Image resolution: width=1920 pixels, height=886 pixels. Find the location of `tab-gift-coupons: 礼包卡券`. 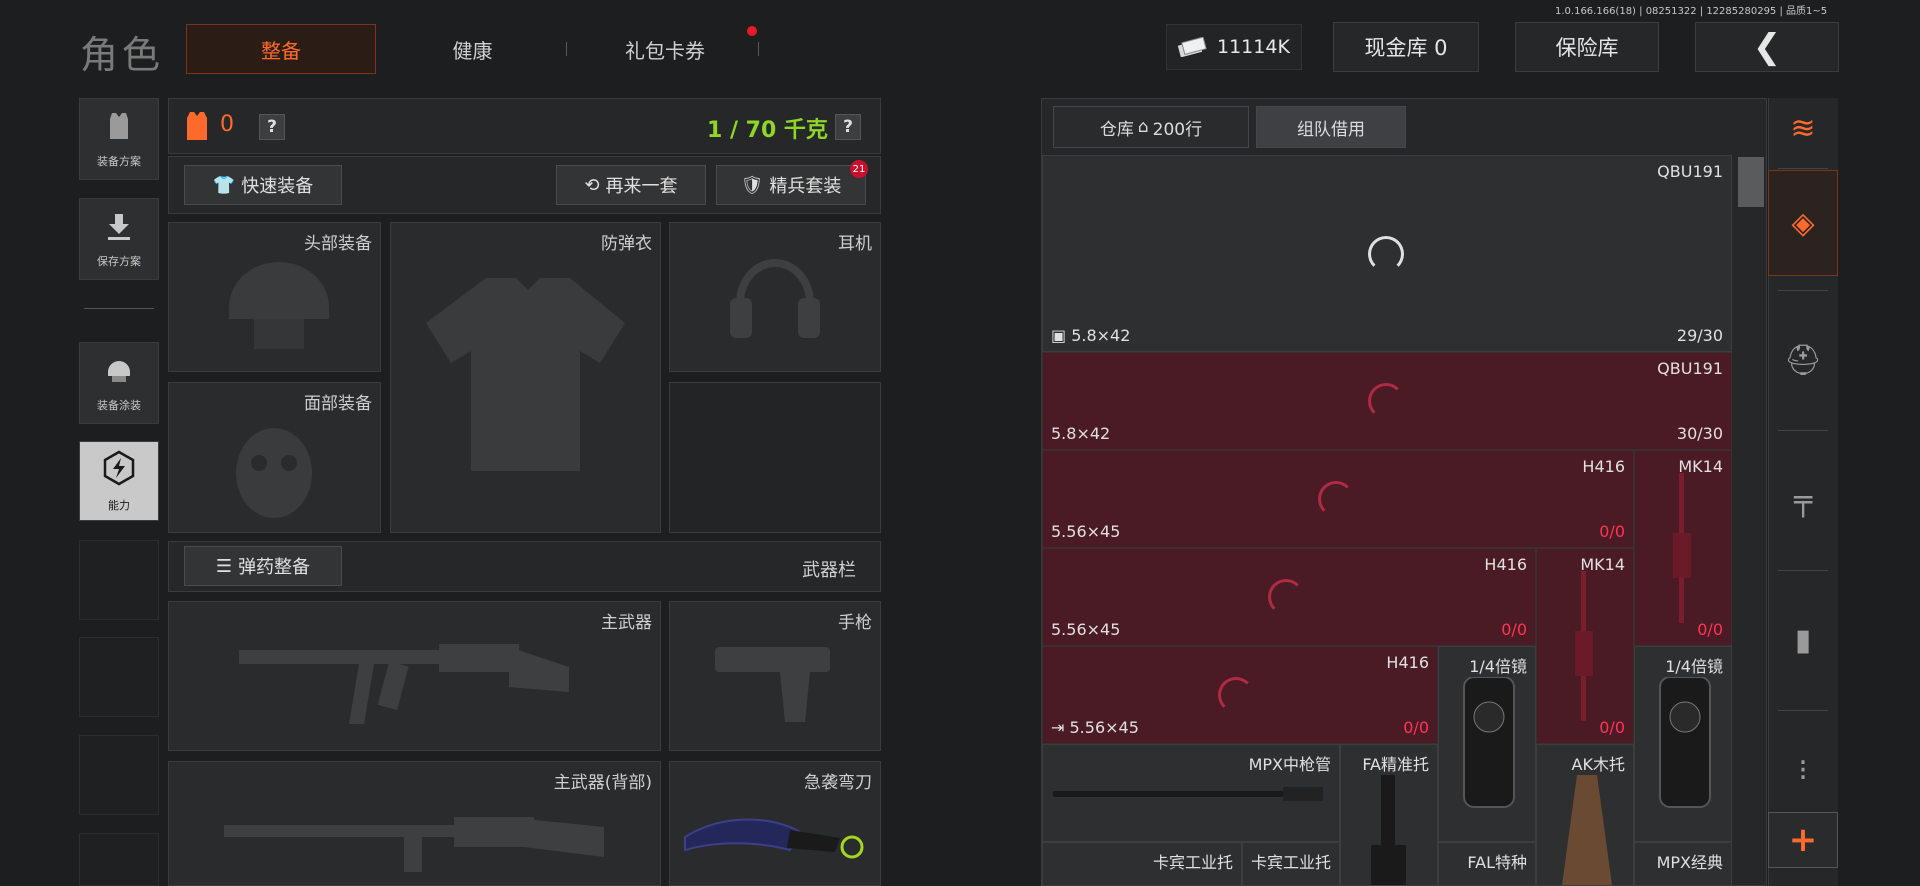

tab-gift-coupons: 礼包卡券 is located at coordinates (665, 49).